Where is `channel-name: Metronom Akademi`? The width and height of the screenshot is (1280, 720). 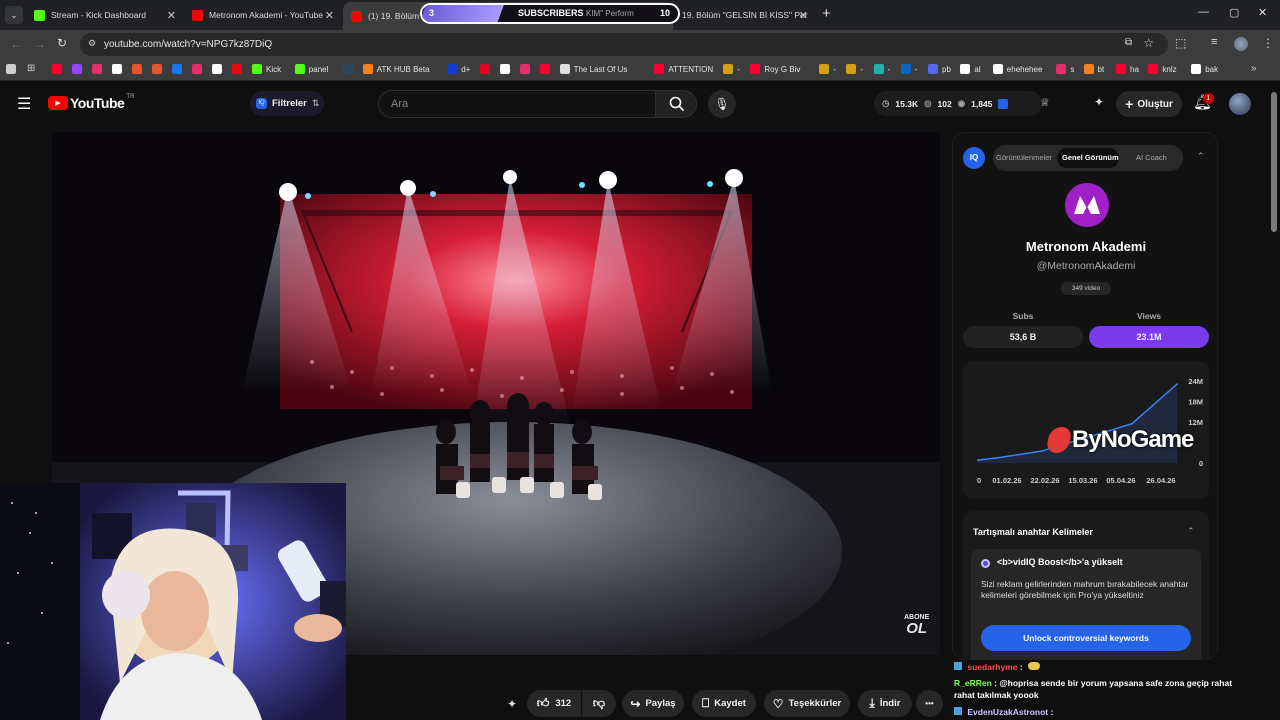 channel-name: Metronom Akademi is located at coordinates (1086, 246).